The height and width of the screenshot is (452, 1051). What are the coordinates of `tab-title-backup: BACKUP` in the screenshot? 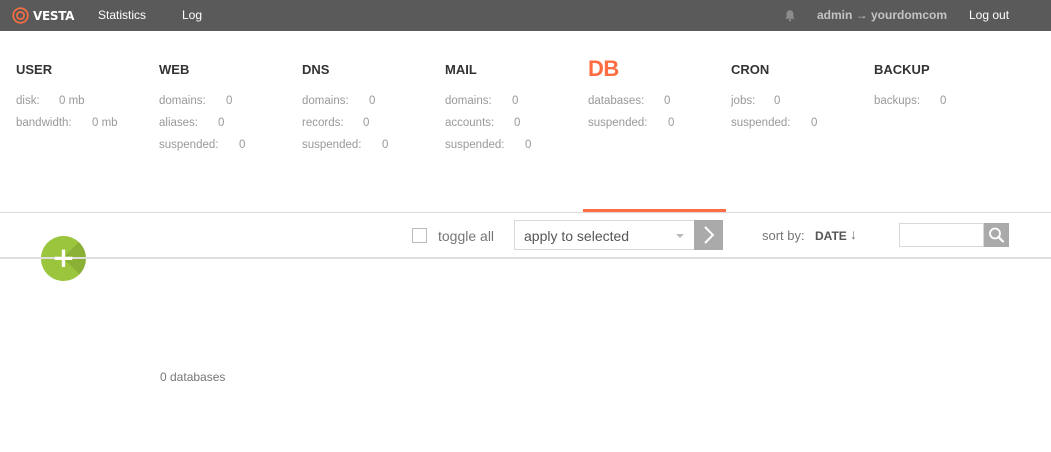 It's located at (902, 69).